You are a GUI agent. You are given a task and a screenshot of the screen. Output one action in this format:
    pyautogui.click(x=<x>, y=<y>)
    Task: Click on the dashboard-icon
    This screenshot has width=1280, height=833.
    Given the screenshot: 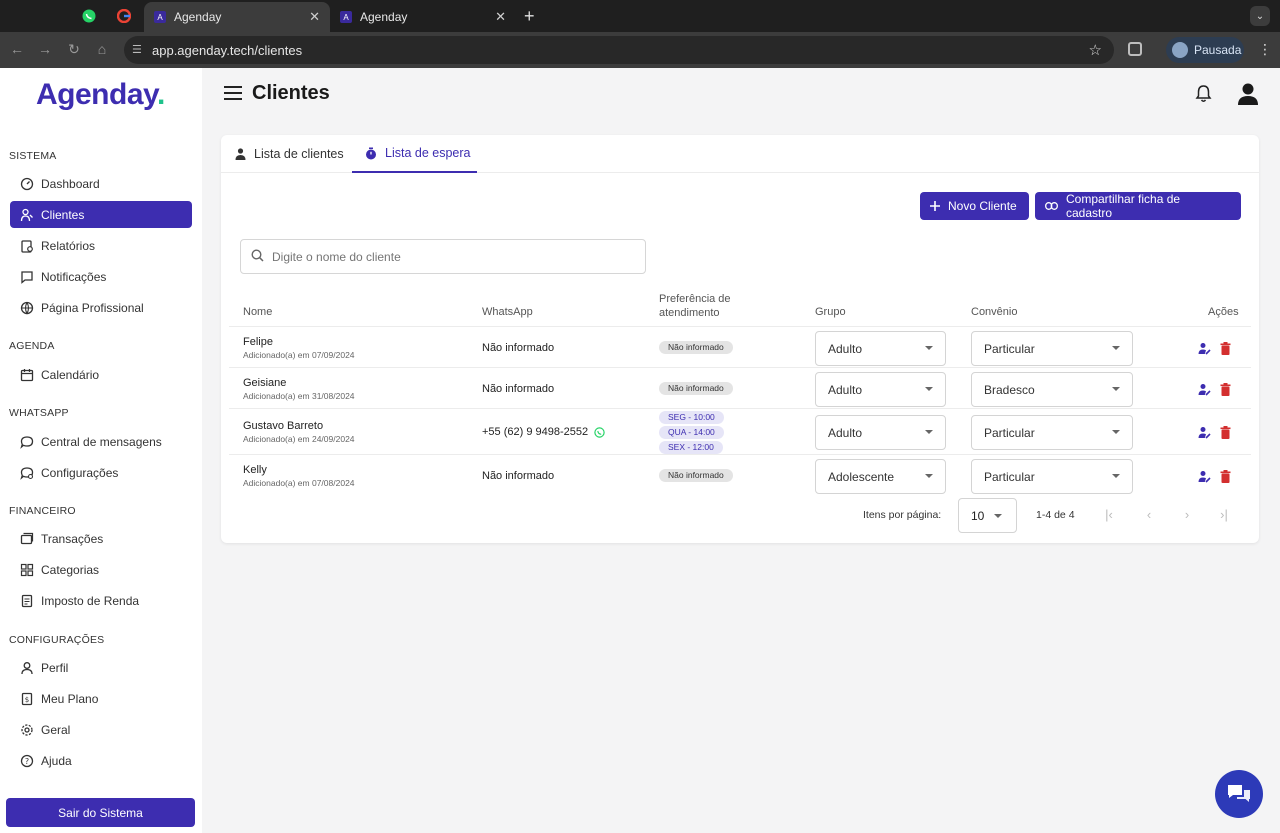 What is the action you would take?
    pyautogui.click(x=27, y=184)
    